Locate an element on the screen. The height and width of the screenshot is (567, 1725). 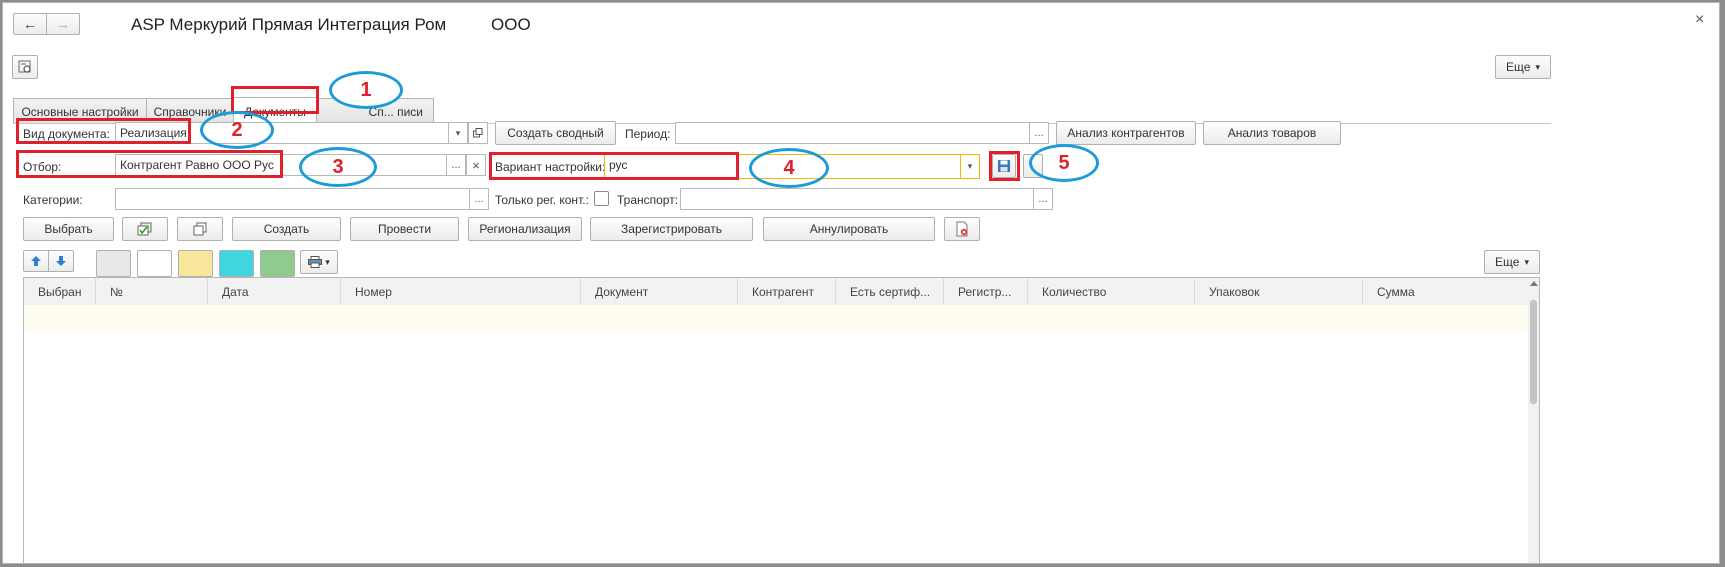
annotation-ellipse-3: 3 is located at coordinates (338, 167).